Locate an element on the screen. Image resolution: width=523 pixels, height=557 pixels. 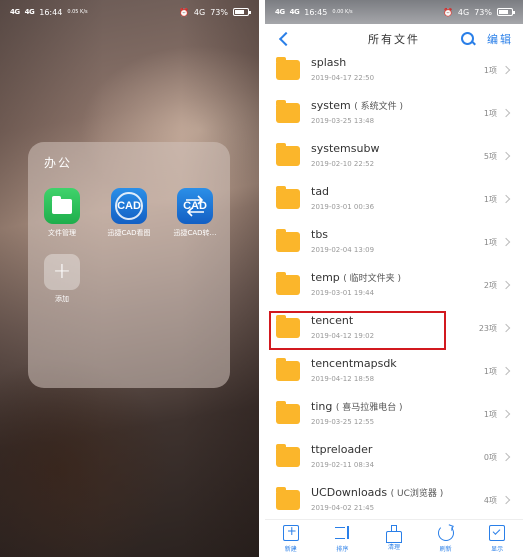
bottom-toolbar: 新建 排序 清理 刷新 显示 is located at coordinates (394, 538).